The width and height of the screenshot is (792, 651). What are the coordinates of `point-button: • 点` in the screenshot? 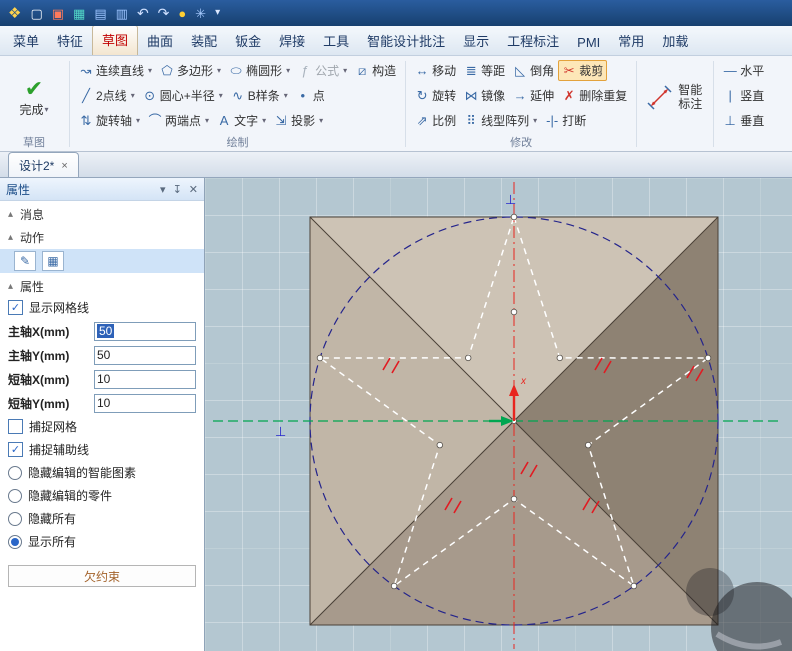 It's located at (310, 95).